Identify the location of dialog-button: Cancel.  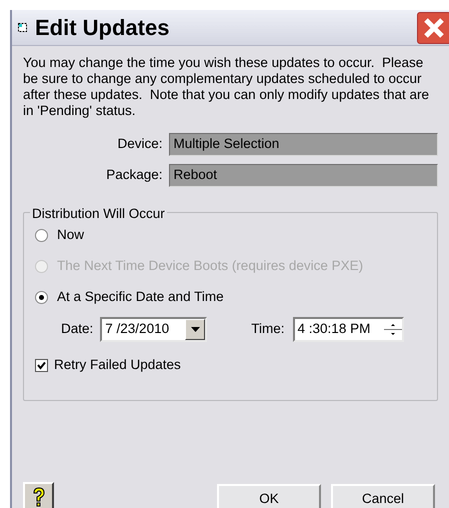
(383, 496).